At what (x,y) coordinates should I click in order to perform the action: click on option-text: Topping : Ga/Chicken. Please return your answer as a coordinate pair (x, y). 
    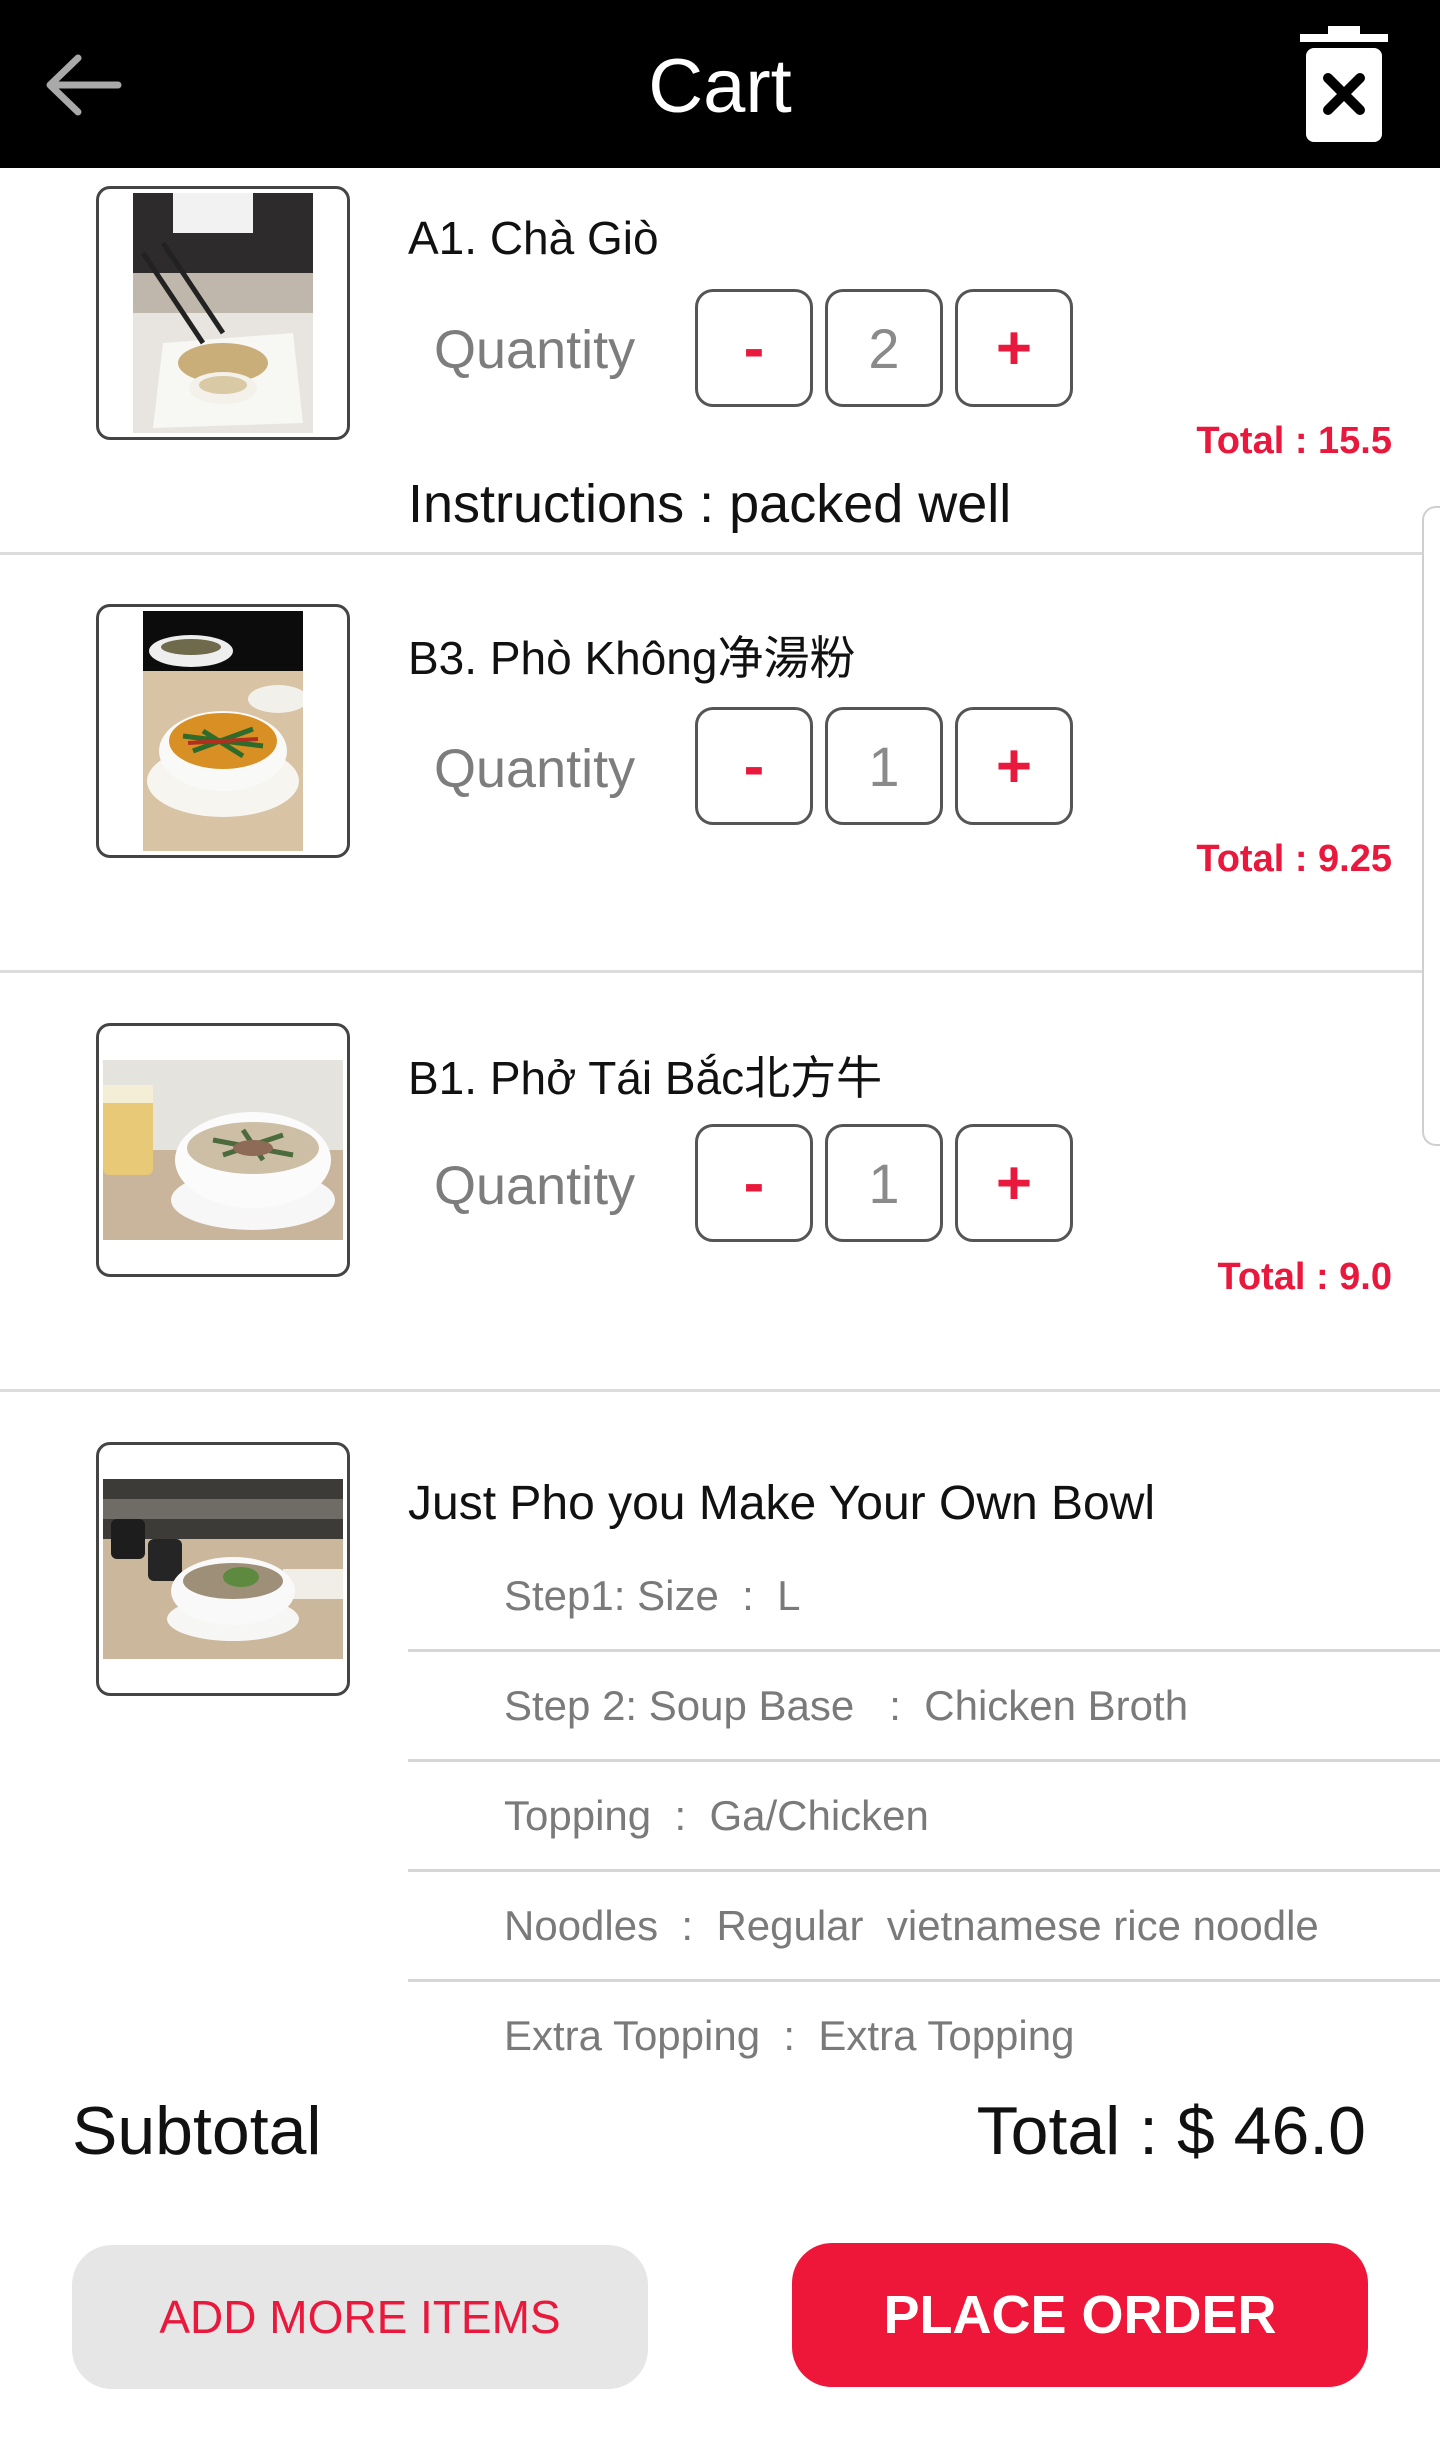
    Looking at the image, I should click on (716, 1815).